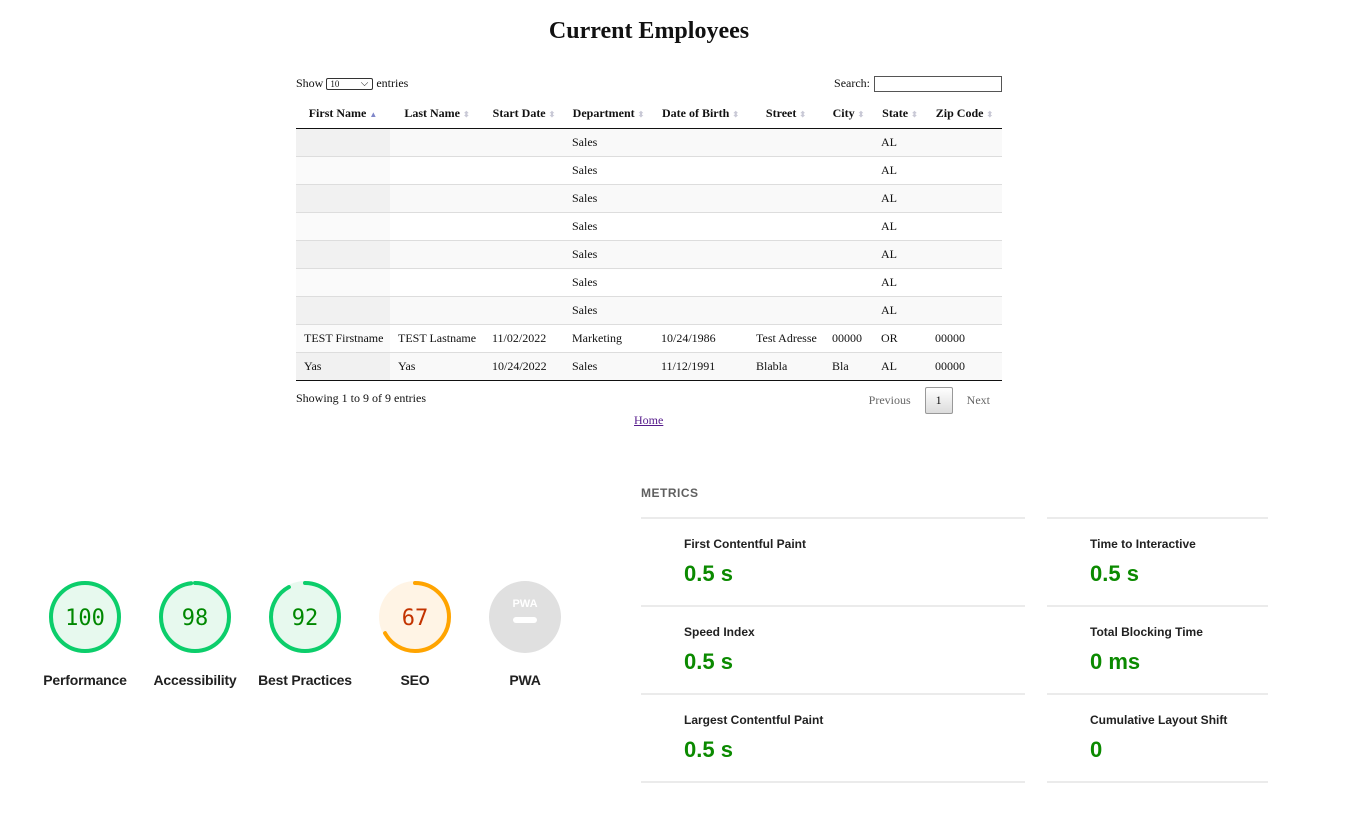 This screenshot has height=819, width=1351. I want to click on score-gauge-seo: 67 SEO, so click(415, 633).